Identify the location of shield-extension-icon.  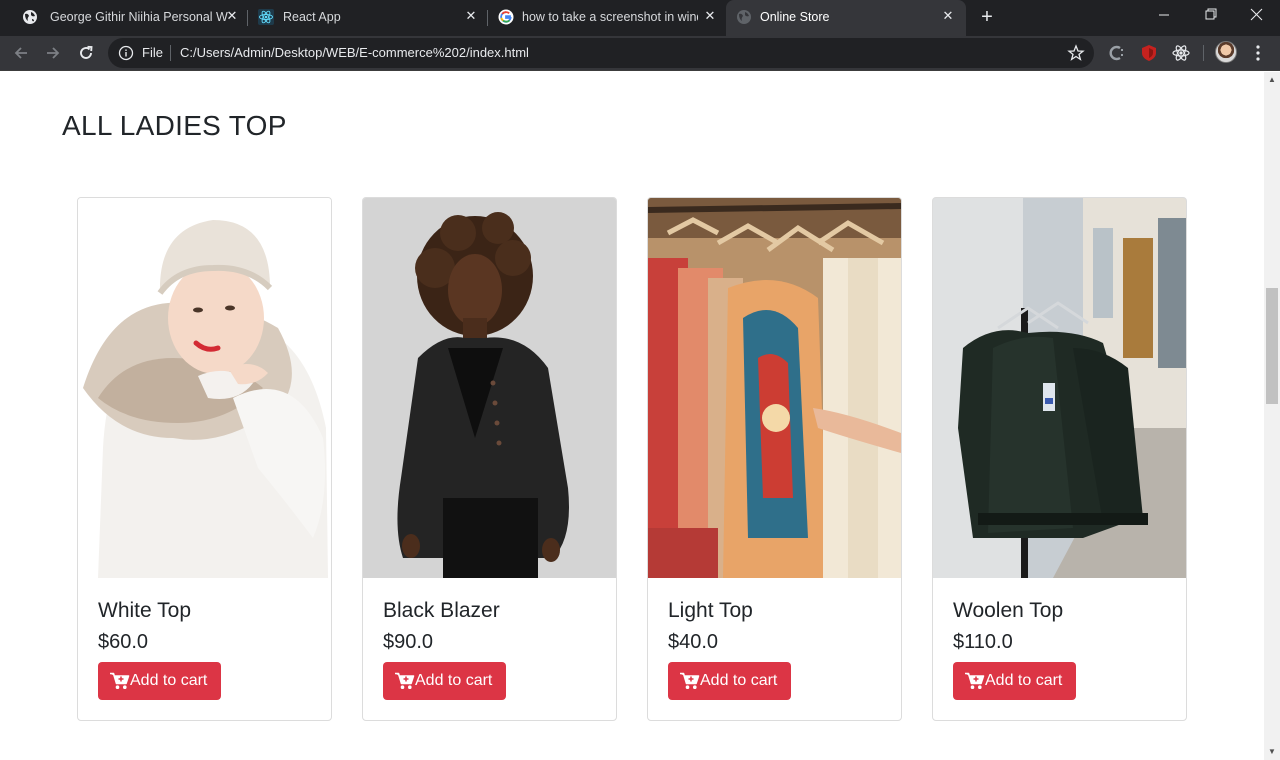
(1149, 53).